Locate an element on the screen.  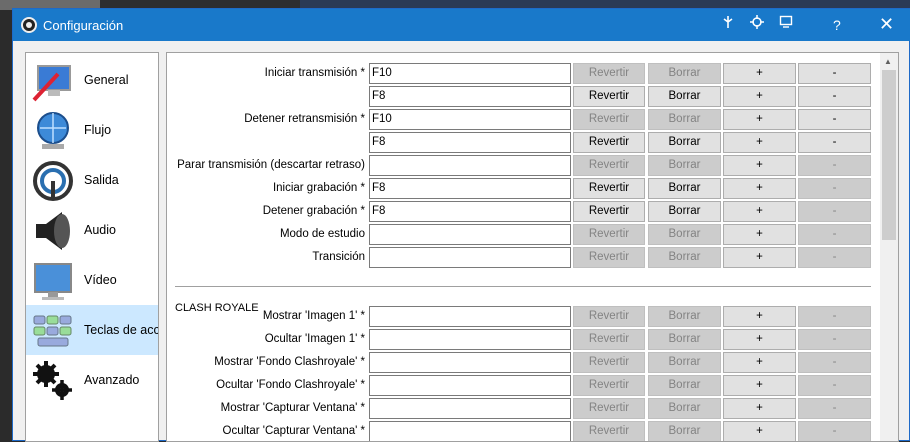
hotkey-row: Mostrar 'Imagen 1' * Revertir Borrar + - is located at coordinates (522, 316).